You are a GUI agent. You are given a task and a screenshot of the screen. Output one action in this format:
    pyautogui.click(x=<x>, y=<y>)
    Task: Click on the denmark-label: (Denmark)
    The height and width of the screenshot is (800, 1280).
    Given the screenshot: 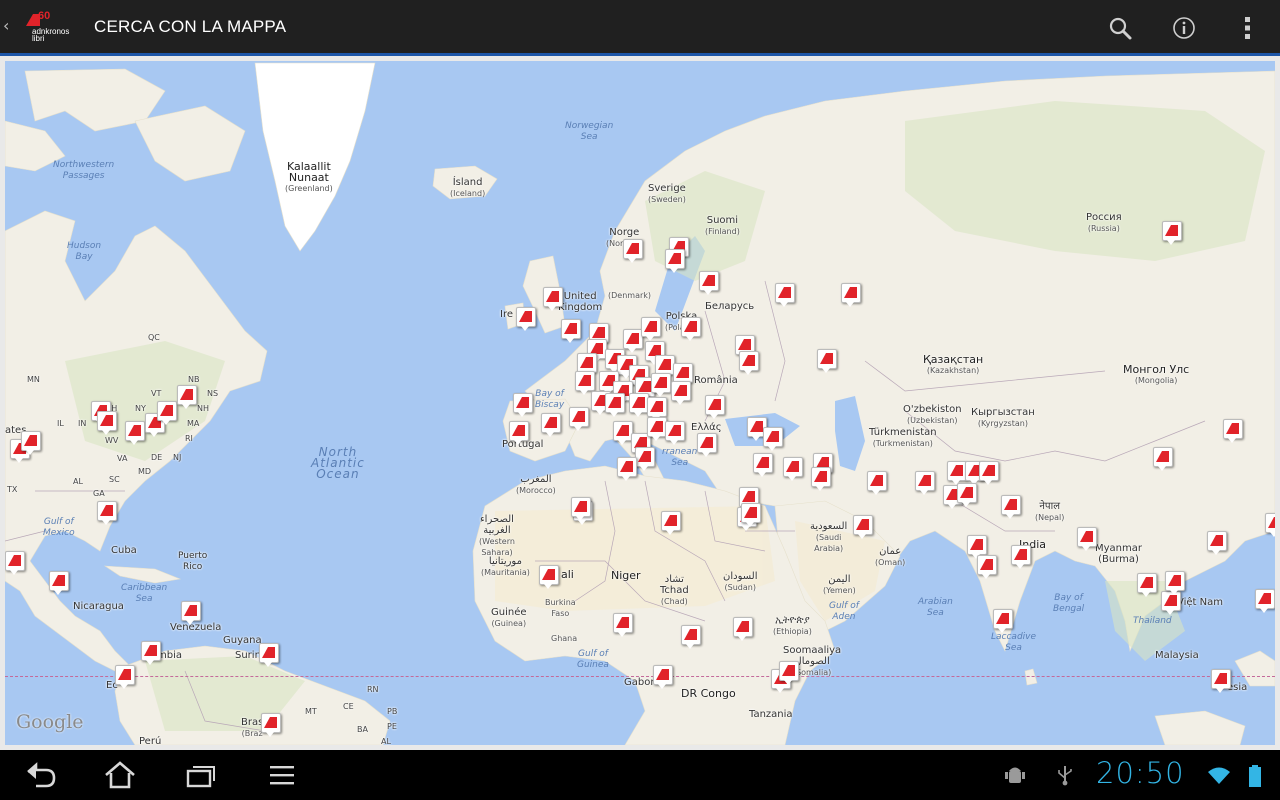 What is the action you would take?
    pyautogui.click(x=630, y=295)
    